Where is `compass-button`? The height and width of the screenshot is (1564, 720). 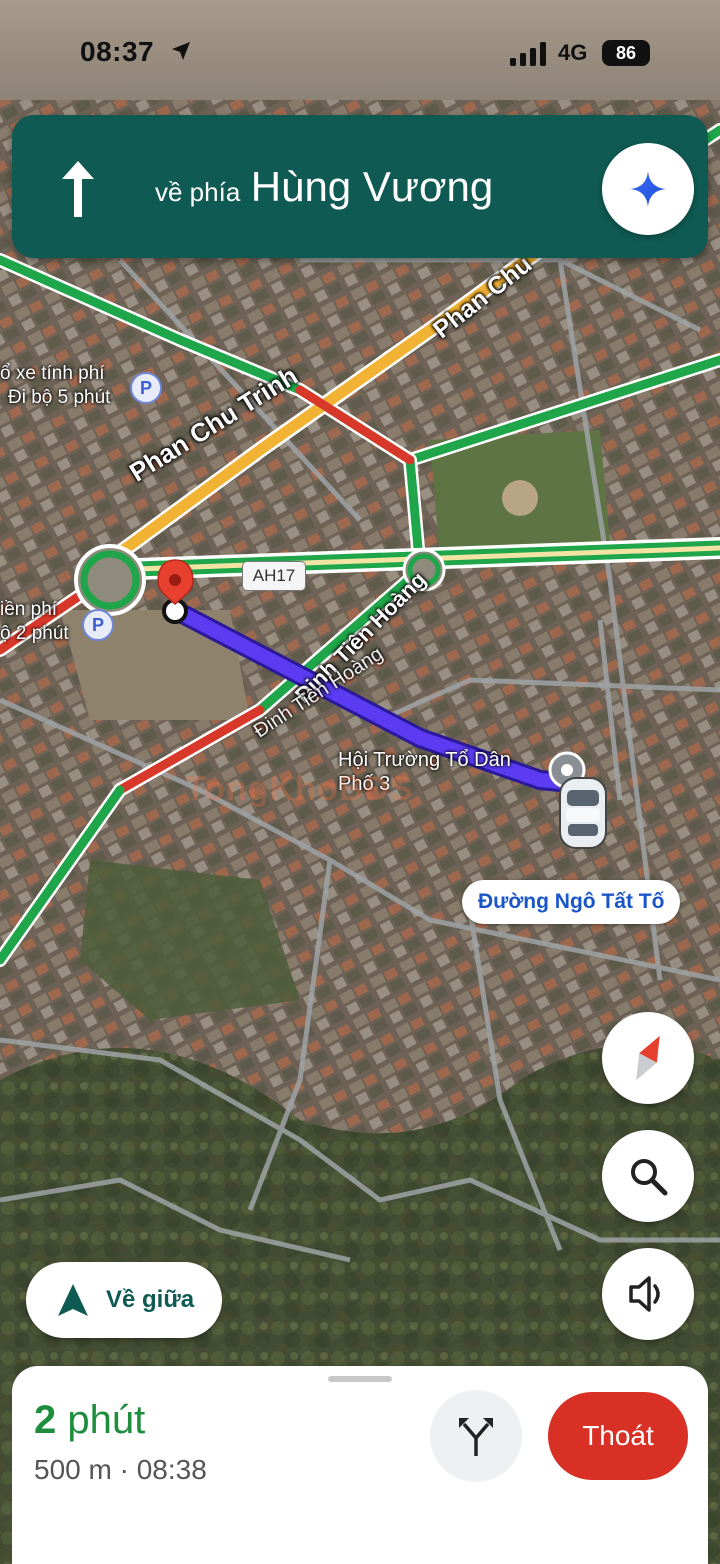 compass-button is located at coordinates (648, 1058).